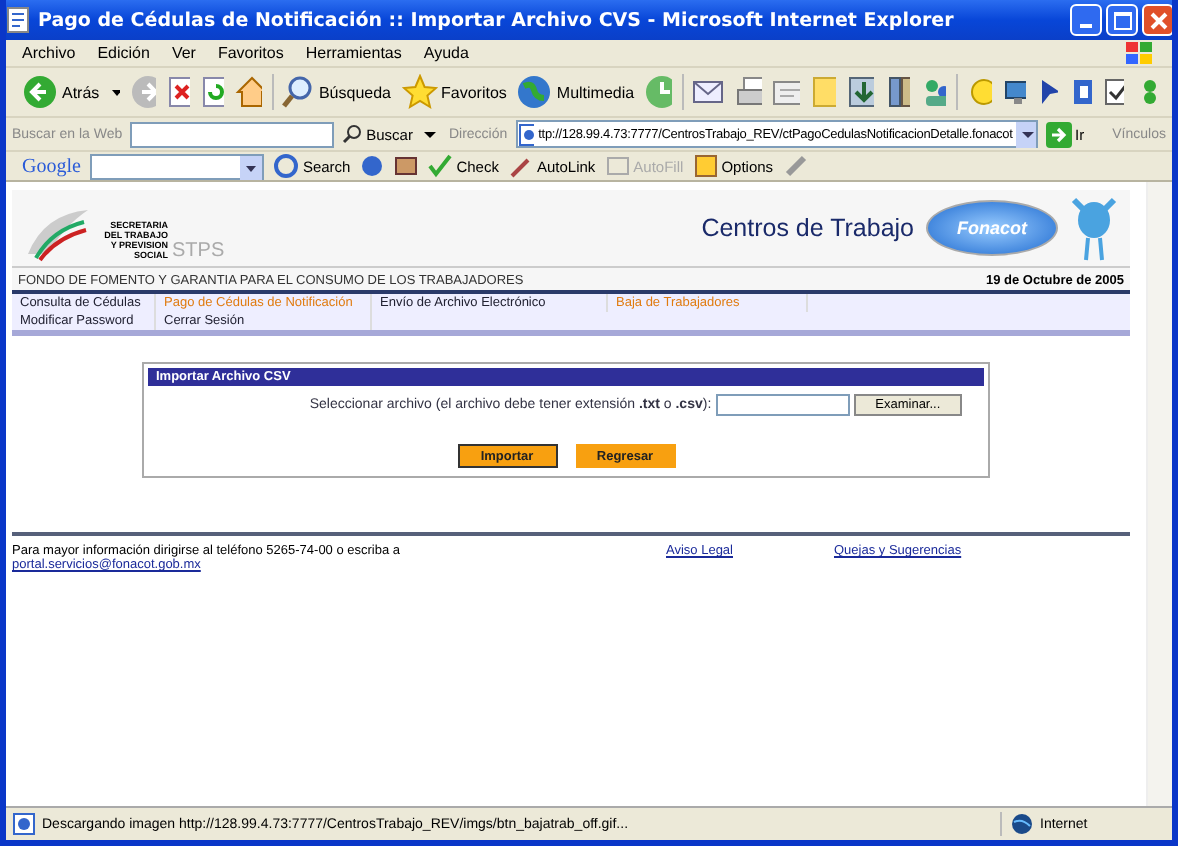  Describe the element at coordinates (440, 166) in the screenshot. I see `spellcheck-icon` at that location.